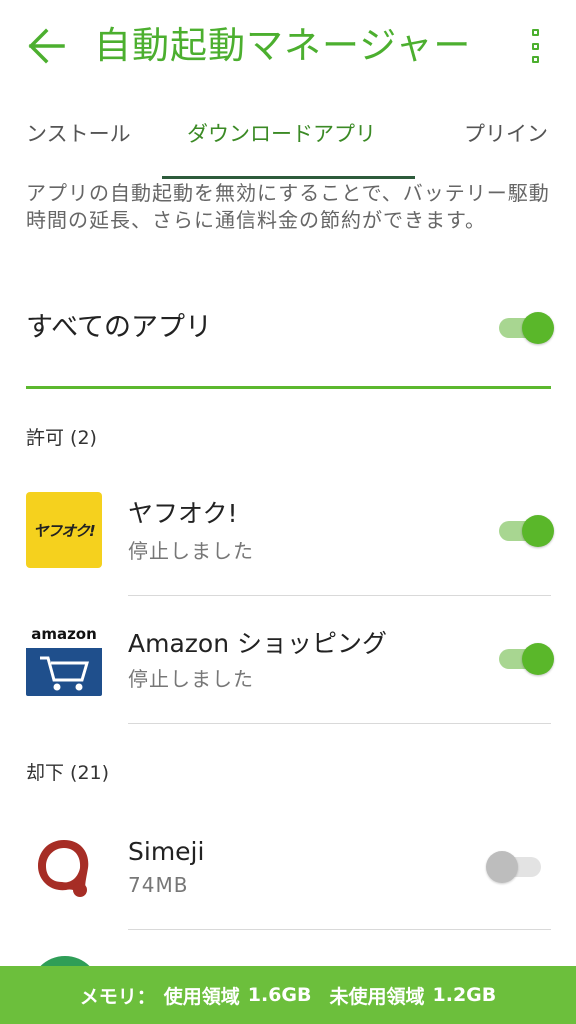 This screenshot has width=576, height=1024. I want to click on allowed-section-header: 許可 (2), so click(61, 438).